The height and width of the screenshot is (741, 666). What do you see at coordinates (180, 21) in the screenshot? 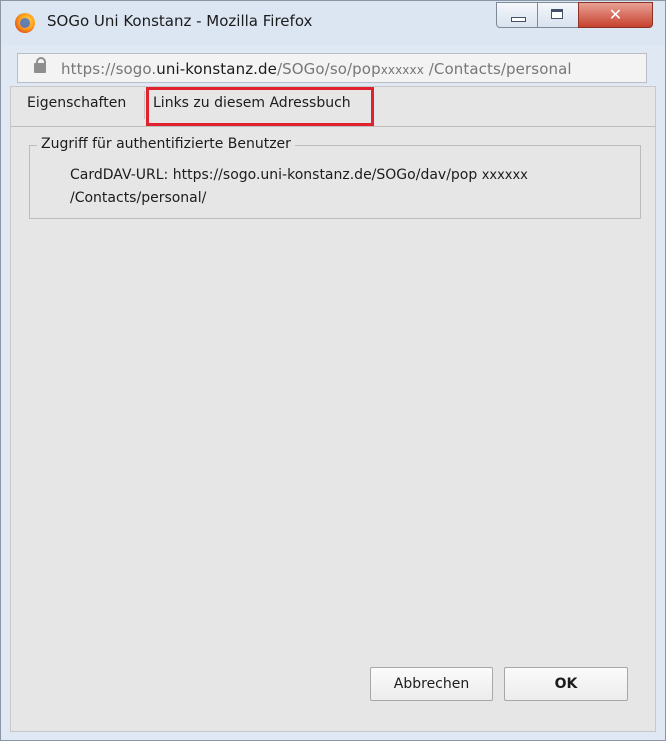
I see `window-title: SOGo Uni Konstanz - Mozilla Firefox` at bounding box center [180, 21].